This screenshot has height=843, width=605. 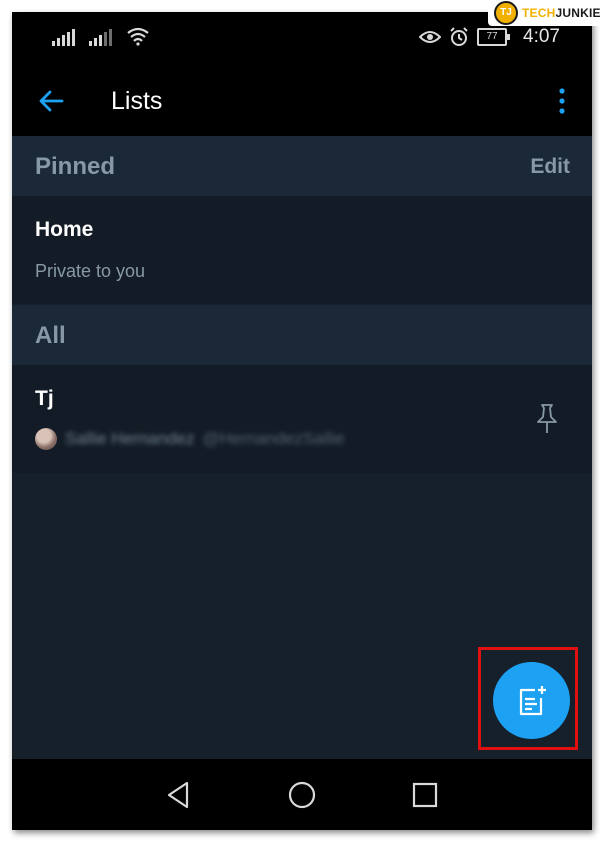 What do you see at coordinates (302, 100) in the screenshot?
I see `app-header: Lists` at bounding box center [302, 100].